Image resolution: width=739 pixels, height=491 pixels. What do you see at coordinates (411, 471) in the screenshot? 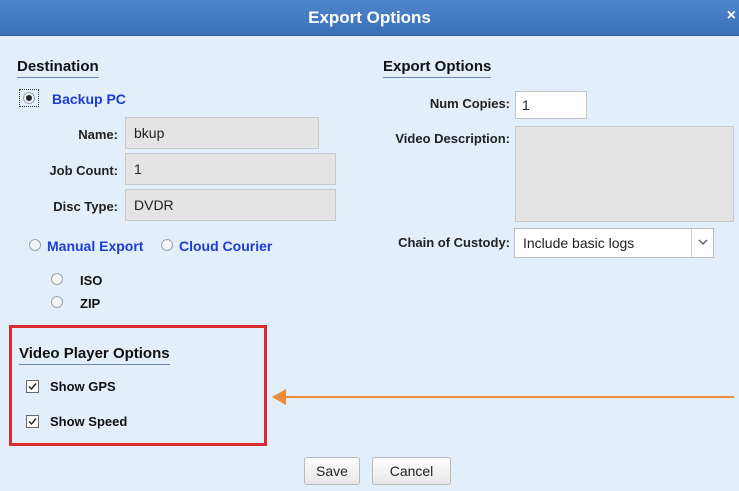
I see `cancel-button: Cancel` at bounding box center [411, 471].